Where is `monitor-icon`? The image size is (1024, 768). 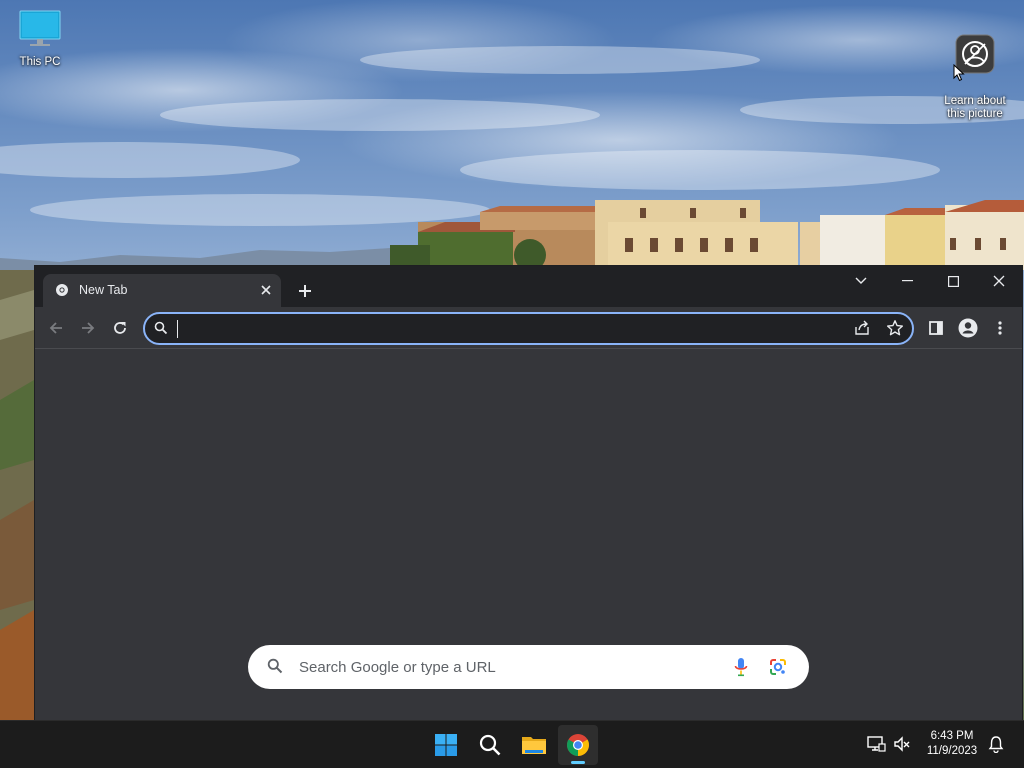
monitor-icon is located at coordinates (40, 30).